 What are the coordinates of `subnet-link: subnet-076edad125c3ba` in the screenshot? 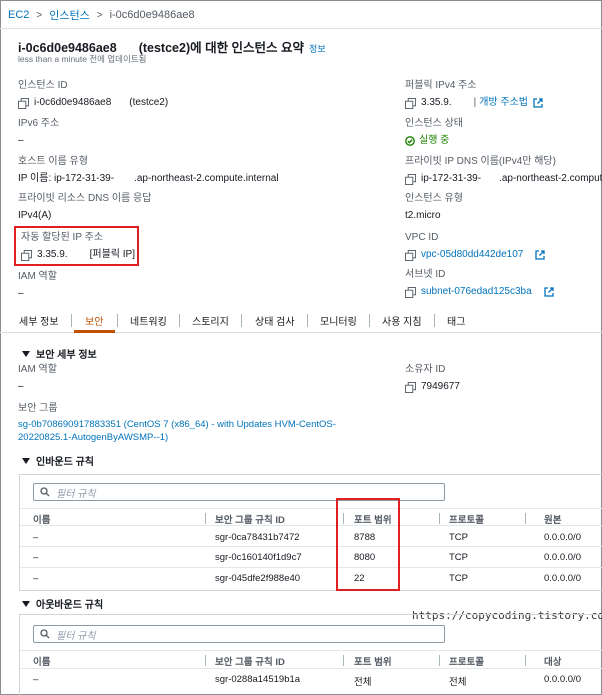 It's located at (476, 292).